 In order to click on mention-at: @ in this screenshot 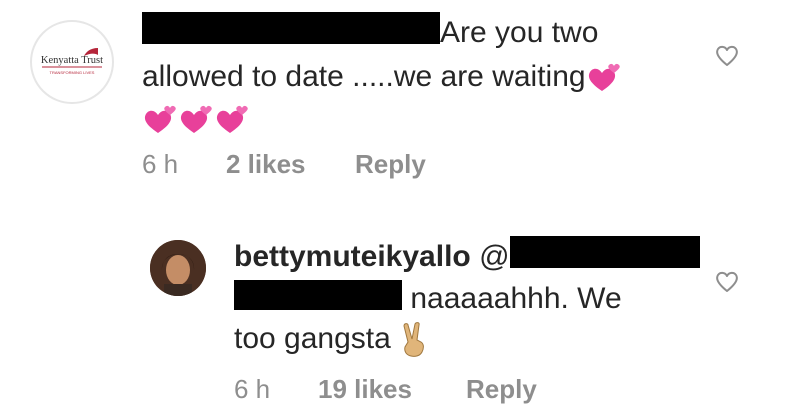, I will do `click(494, 256)`.